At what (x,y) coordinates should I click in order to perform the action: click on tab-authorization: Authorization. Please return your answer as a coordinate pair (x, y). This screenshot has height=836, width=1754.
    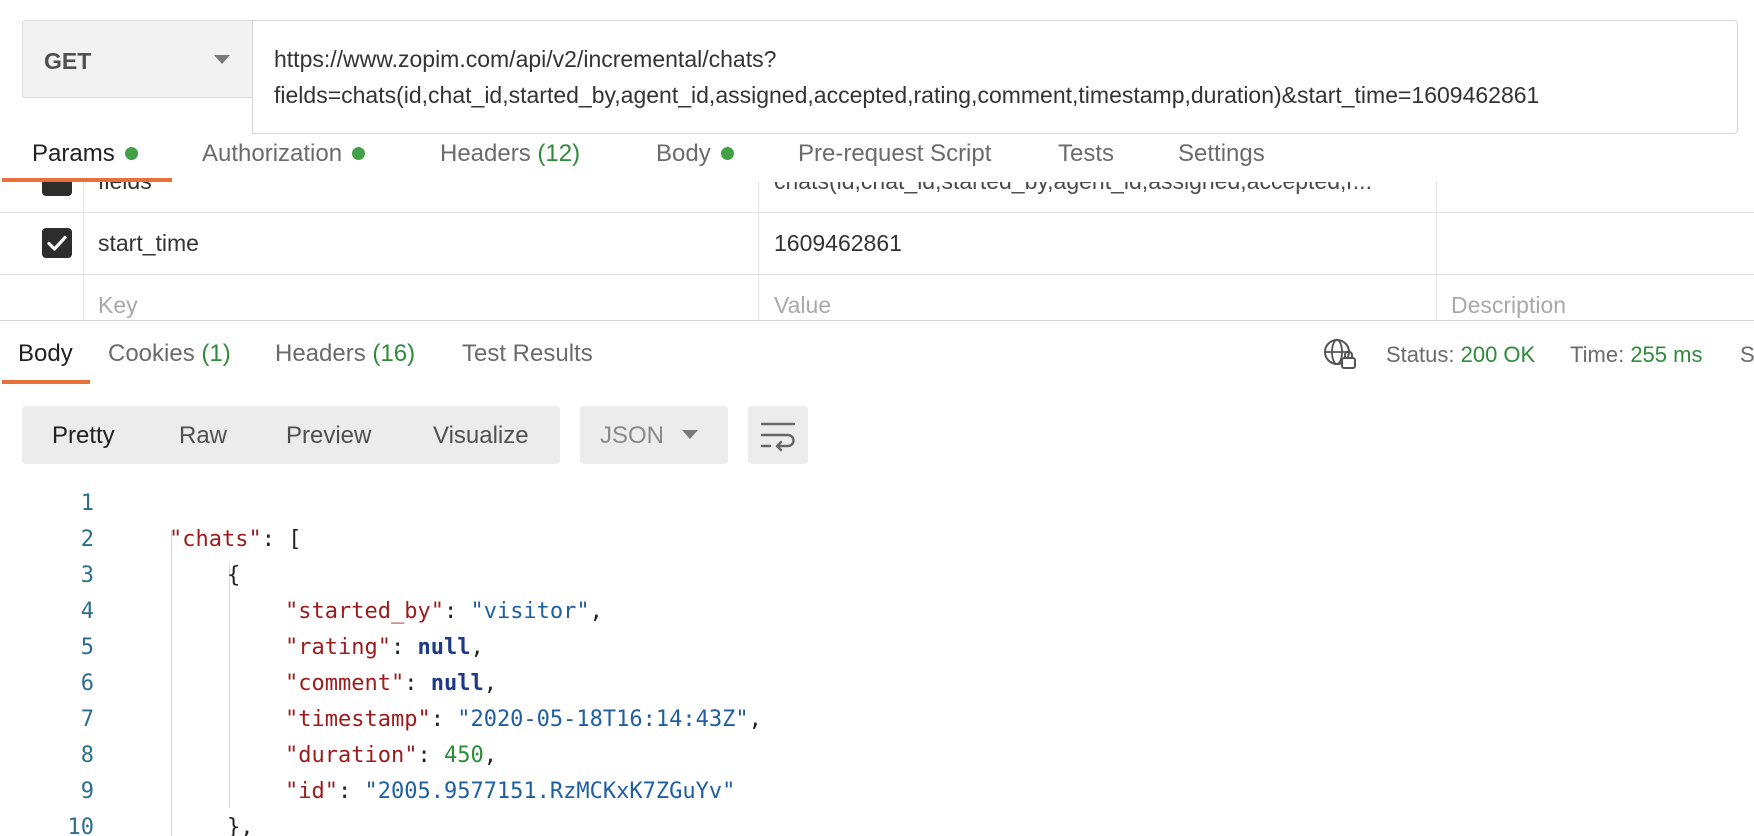
    Looking at the image, I should click on (284, 154).